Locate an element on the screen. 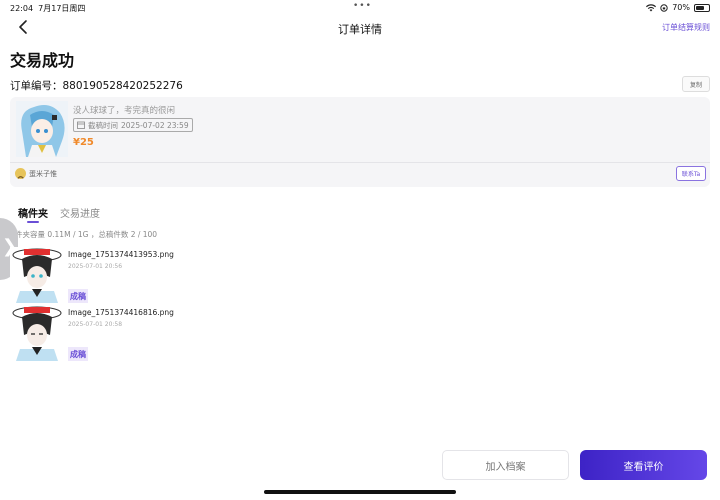  order-number: 880190528420252276 is located at coordinates (122, 86).